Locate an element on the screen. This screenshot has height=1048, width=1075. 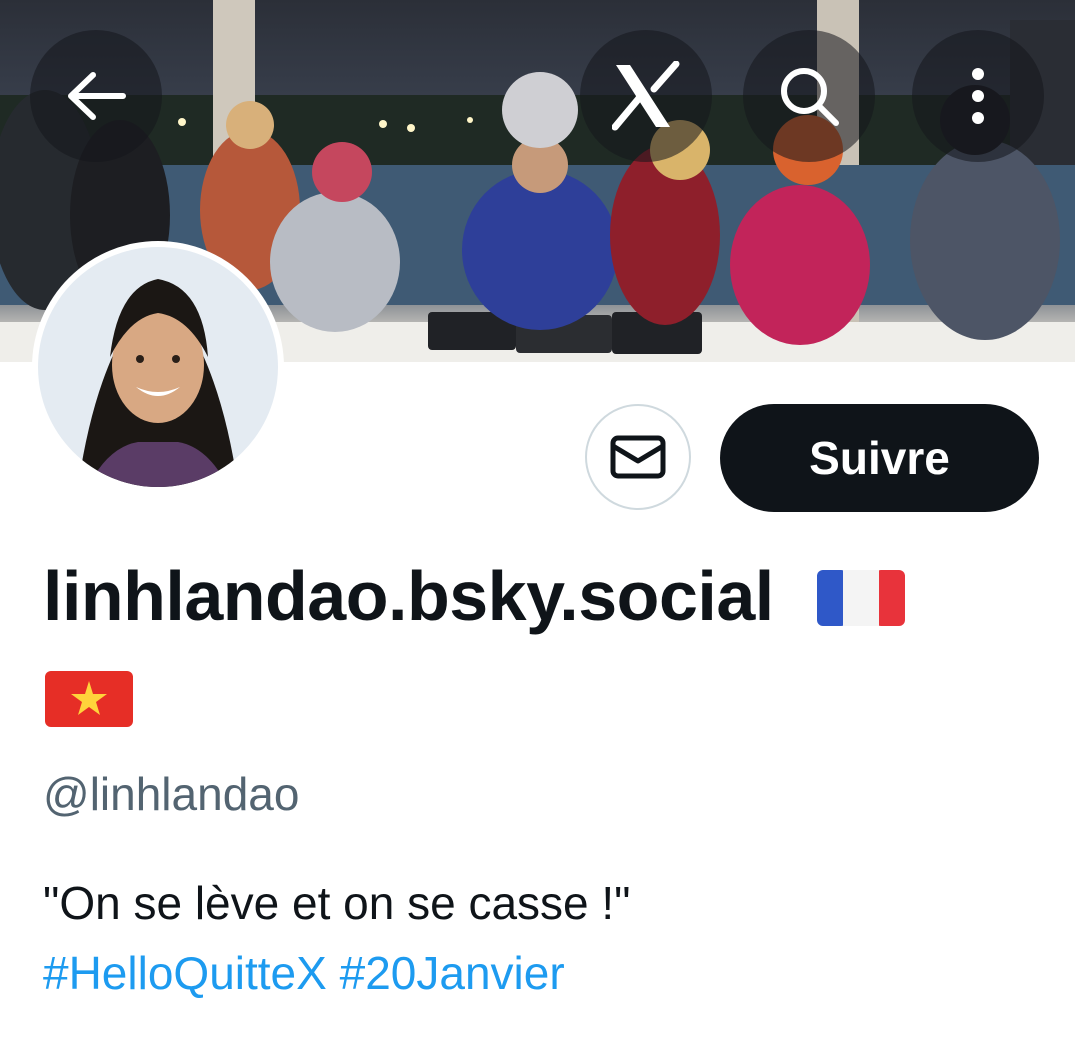
envelope-icon is located at coordinates (638, 457).